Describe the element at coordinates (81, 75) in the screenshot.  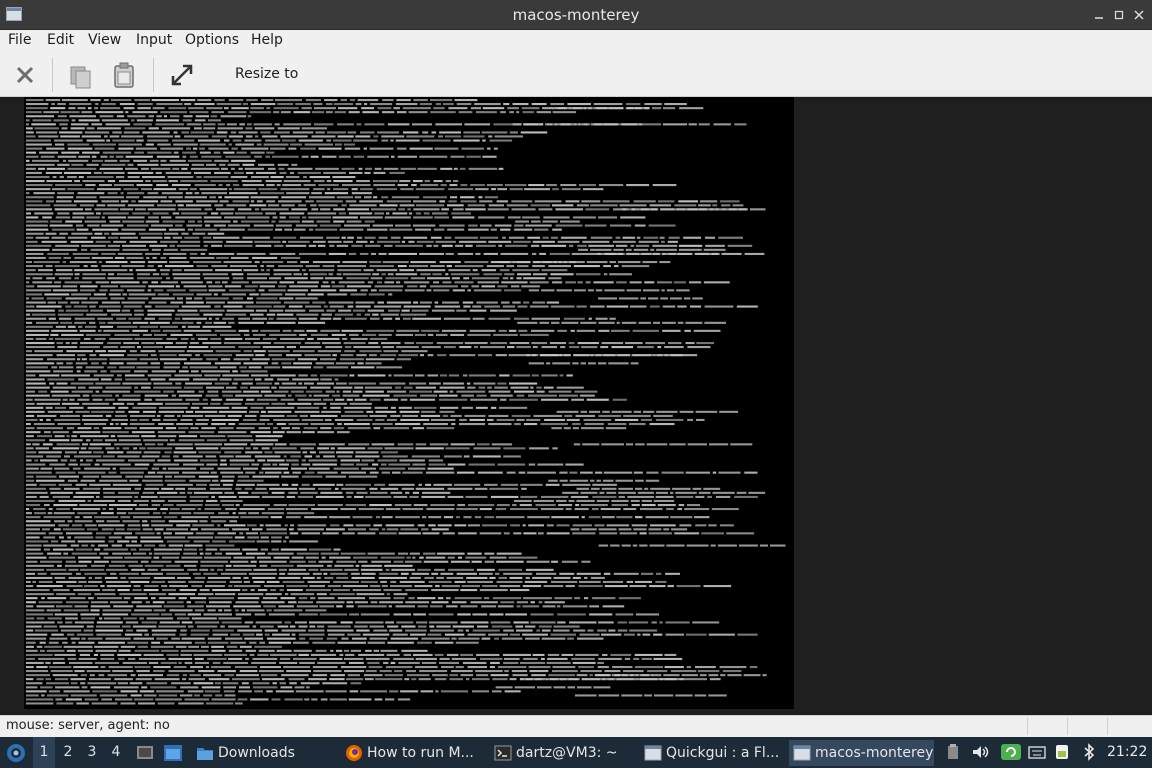
I see `copy-icon` at that location.